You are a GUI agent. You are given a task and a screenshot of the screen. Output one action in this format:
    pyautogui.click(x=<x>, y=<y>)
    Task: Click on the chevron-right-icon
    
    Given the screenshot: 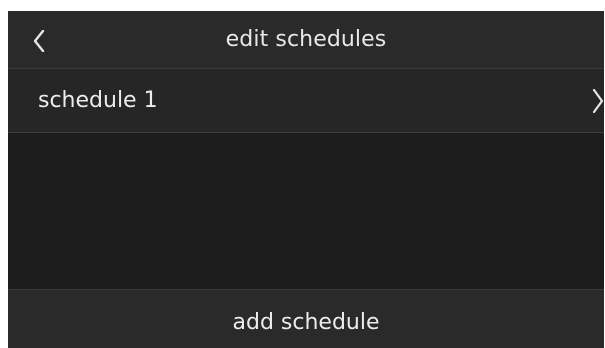 What is the action you would take?
    pyautogui.click(x=598, y=101)
    